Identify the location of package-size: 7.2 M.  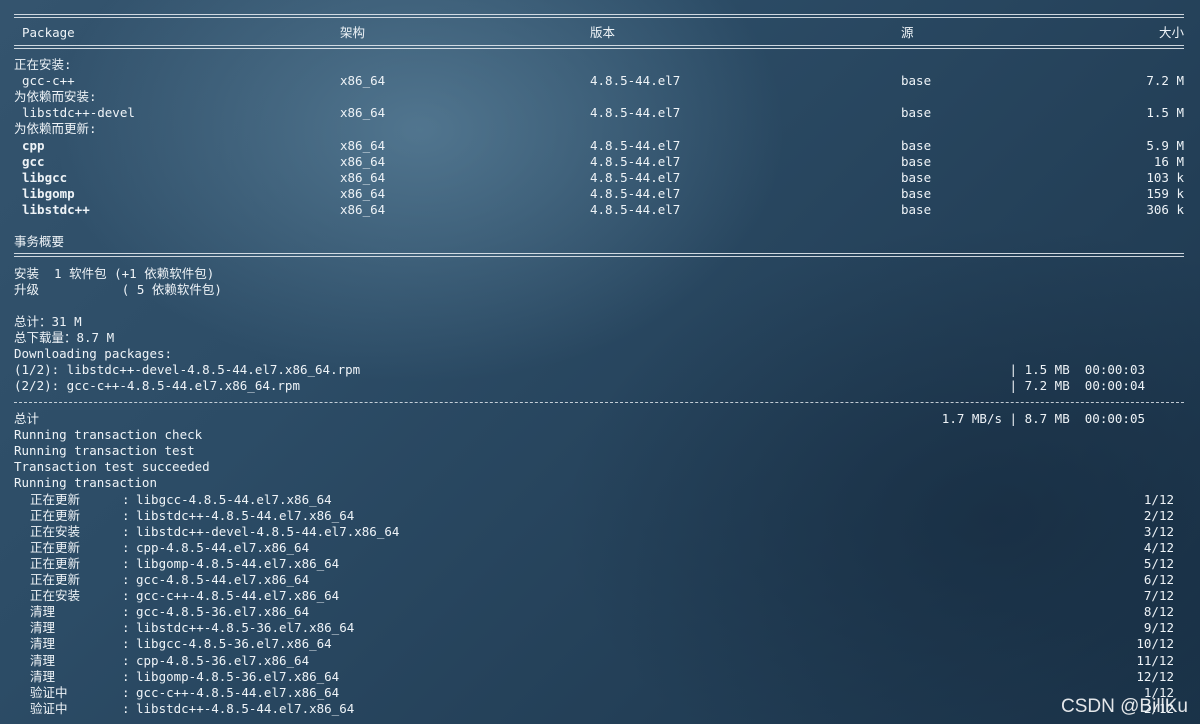
(1165, 81).